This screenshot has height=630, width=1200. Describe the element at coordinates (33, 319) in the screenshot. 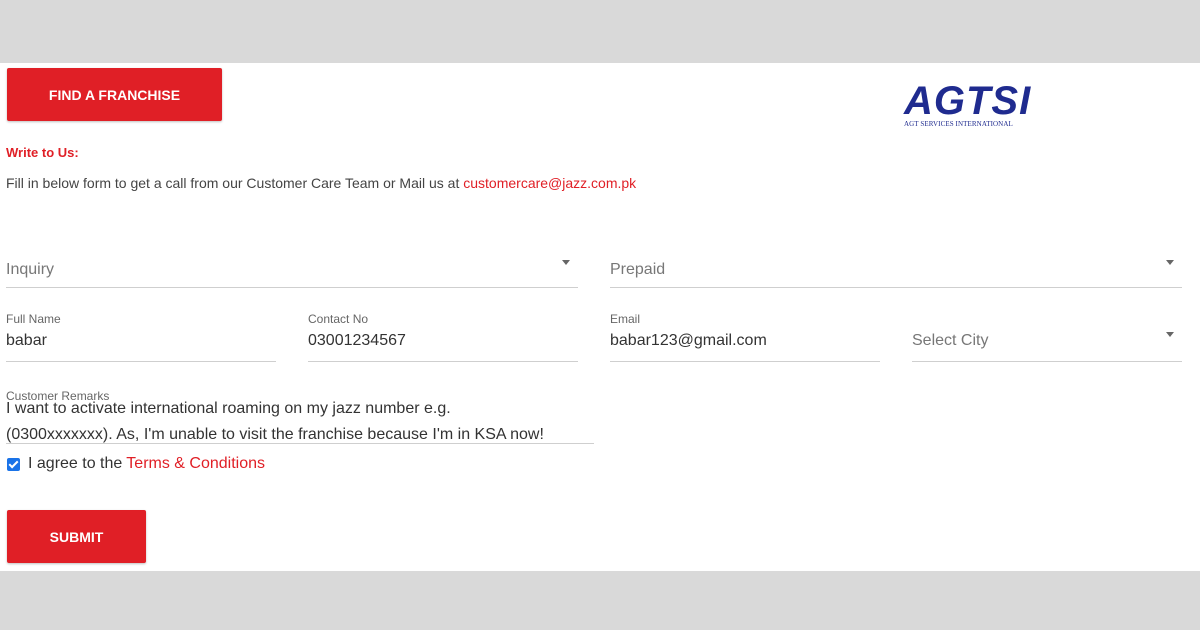

I see `full-name-label: Full Name` at that location.